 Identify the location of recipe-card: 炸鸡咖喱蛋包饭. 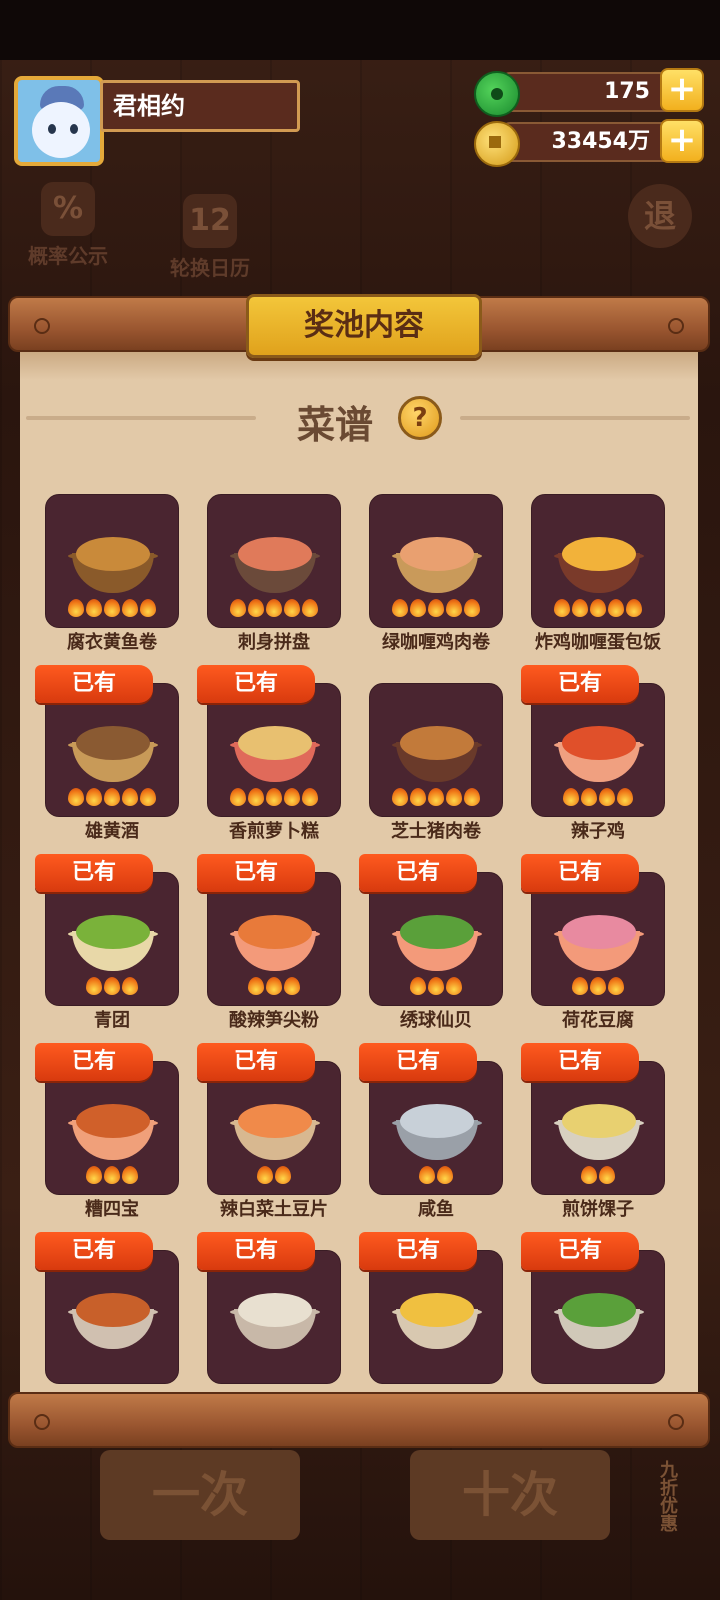
(598, 587).